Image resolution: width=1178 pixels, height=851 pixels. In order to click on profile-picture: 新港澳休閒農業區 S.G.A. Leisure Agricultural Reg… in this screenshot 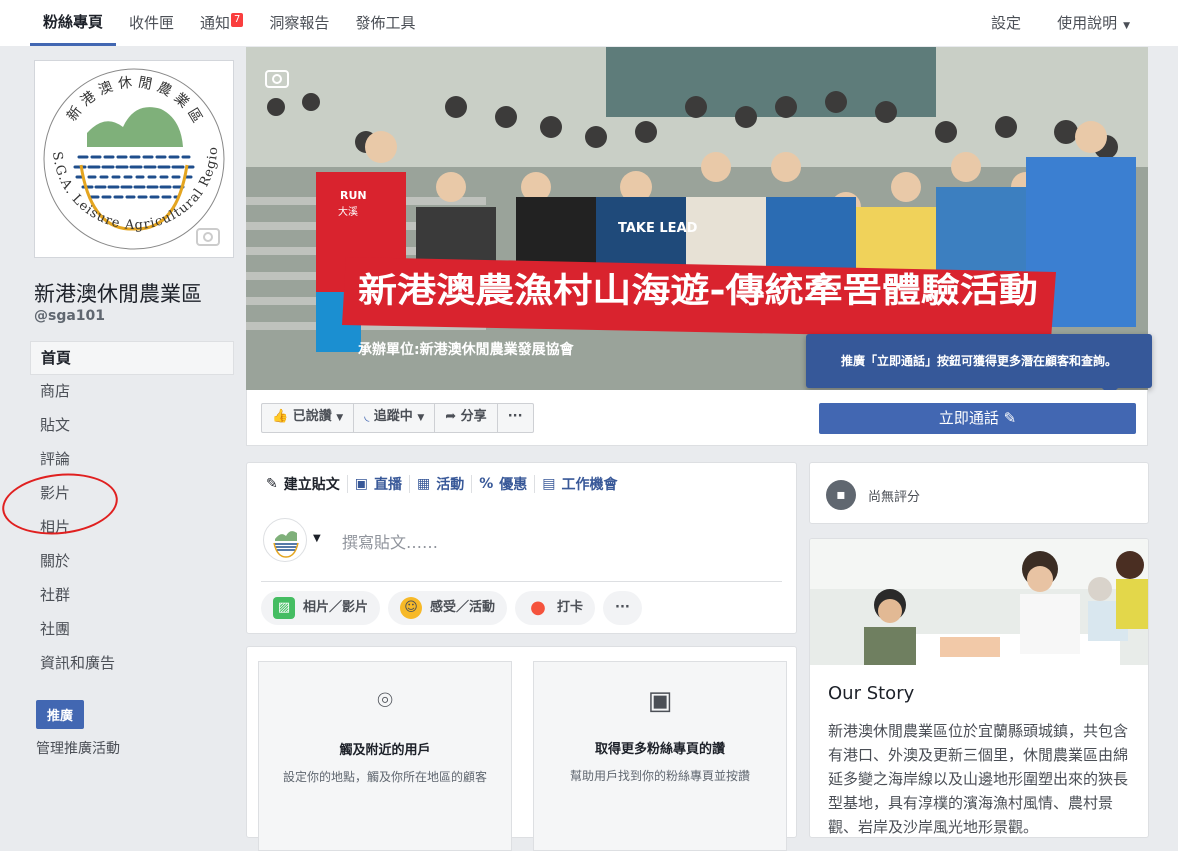, I will do `click(132, 154)`.